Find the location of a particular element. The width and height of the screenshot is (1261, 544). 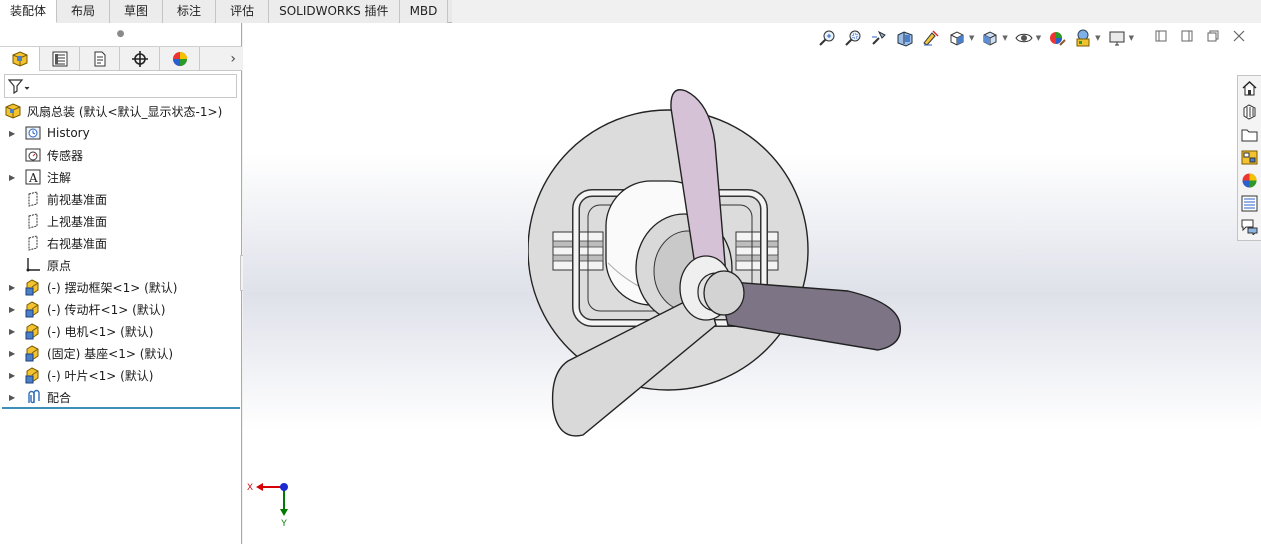

tab-solidworks-addins: SOLIDWORKS 插件 is located at coordinates (334, 11).